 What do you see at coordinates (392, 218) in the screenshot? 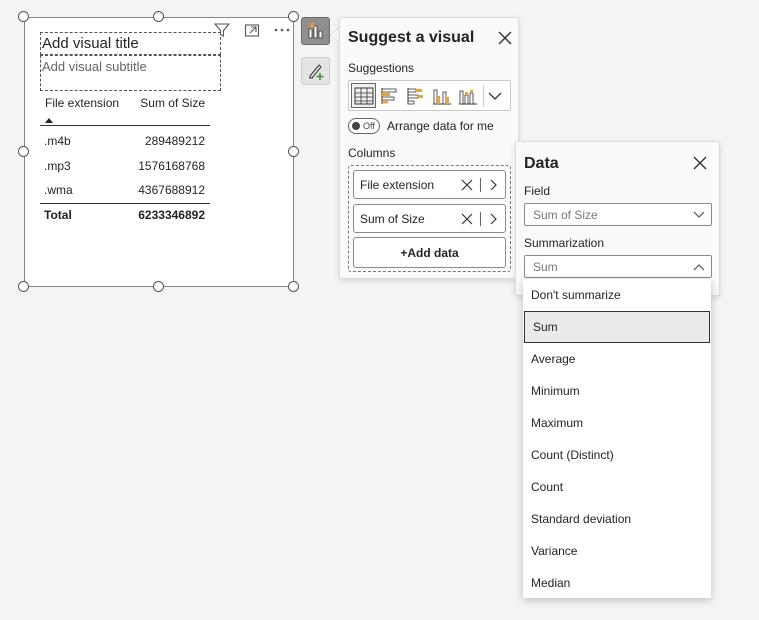
I see `field-pill-label: Sum of Size` at bounding box center [392, 218].